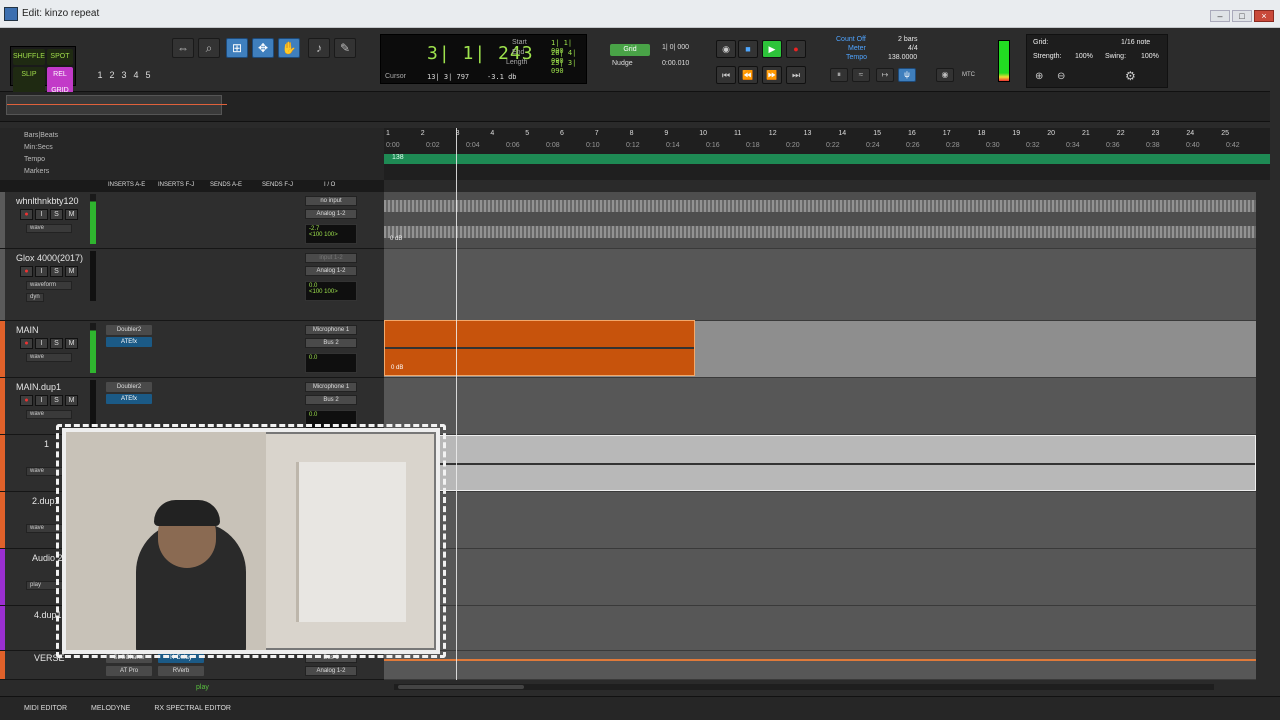  What do you see at coordinates (323, 292) in the screenshot?
I see `pan-value: <100 100>` at bounding box center [323, 292].